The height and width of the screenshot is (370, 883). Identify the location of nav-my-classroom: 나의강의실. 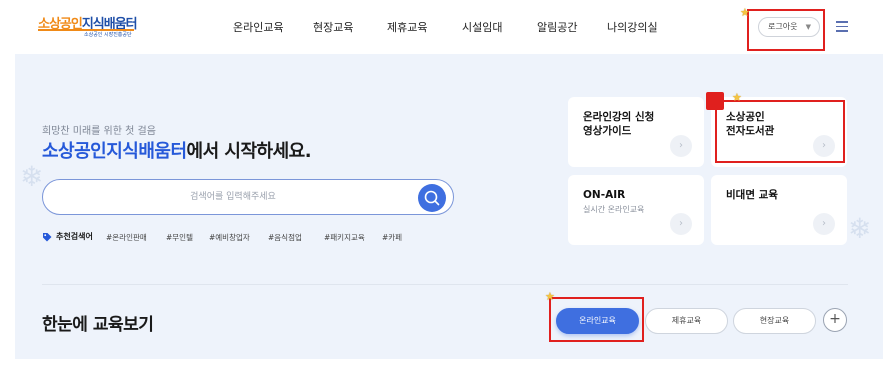
(632, 27).